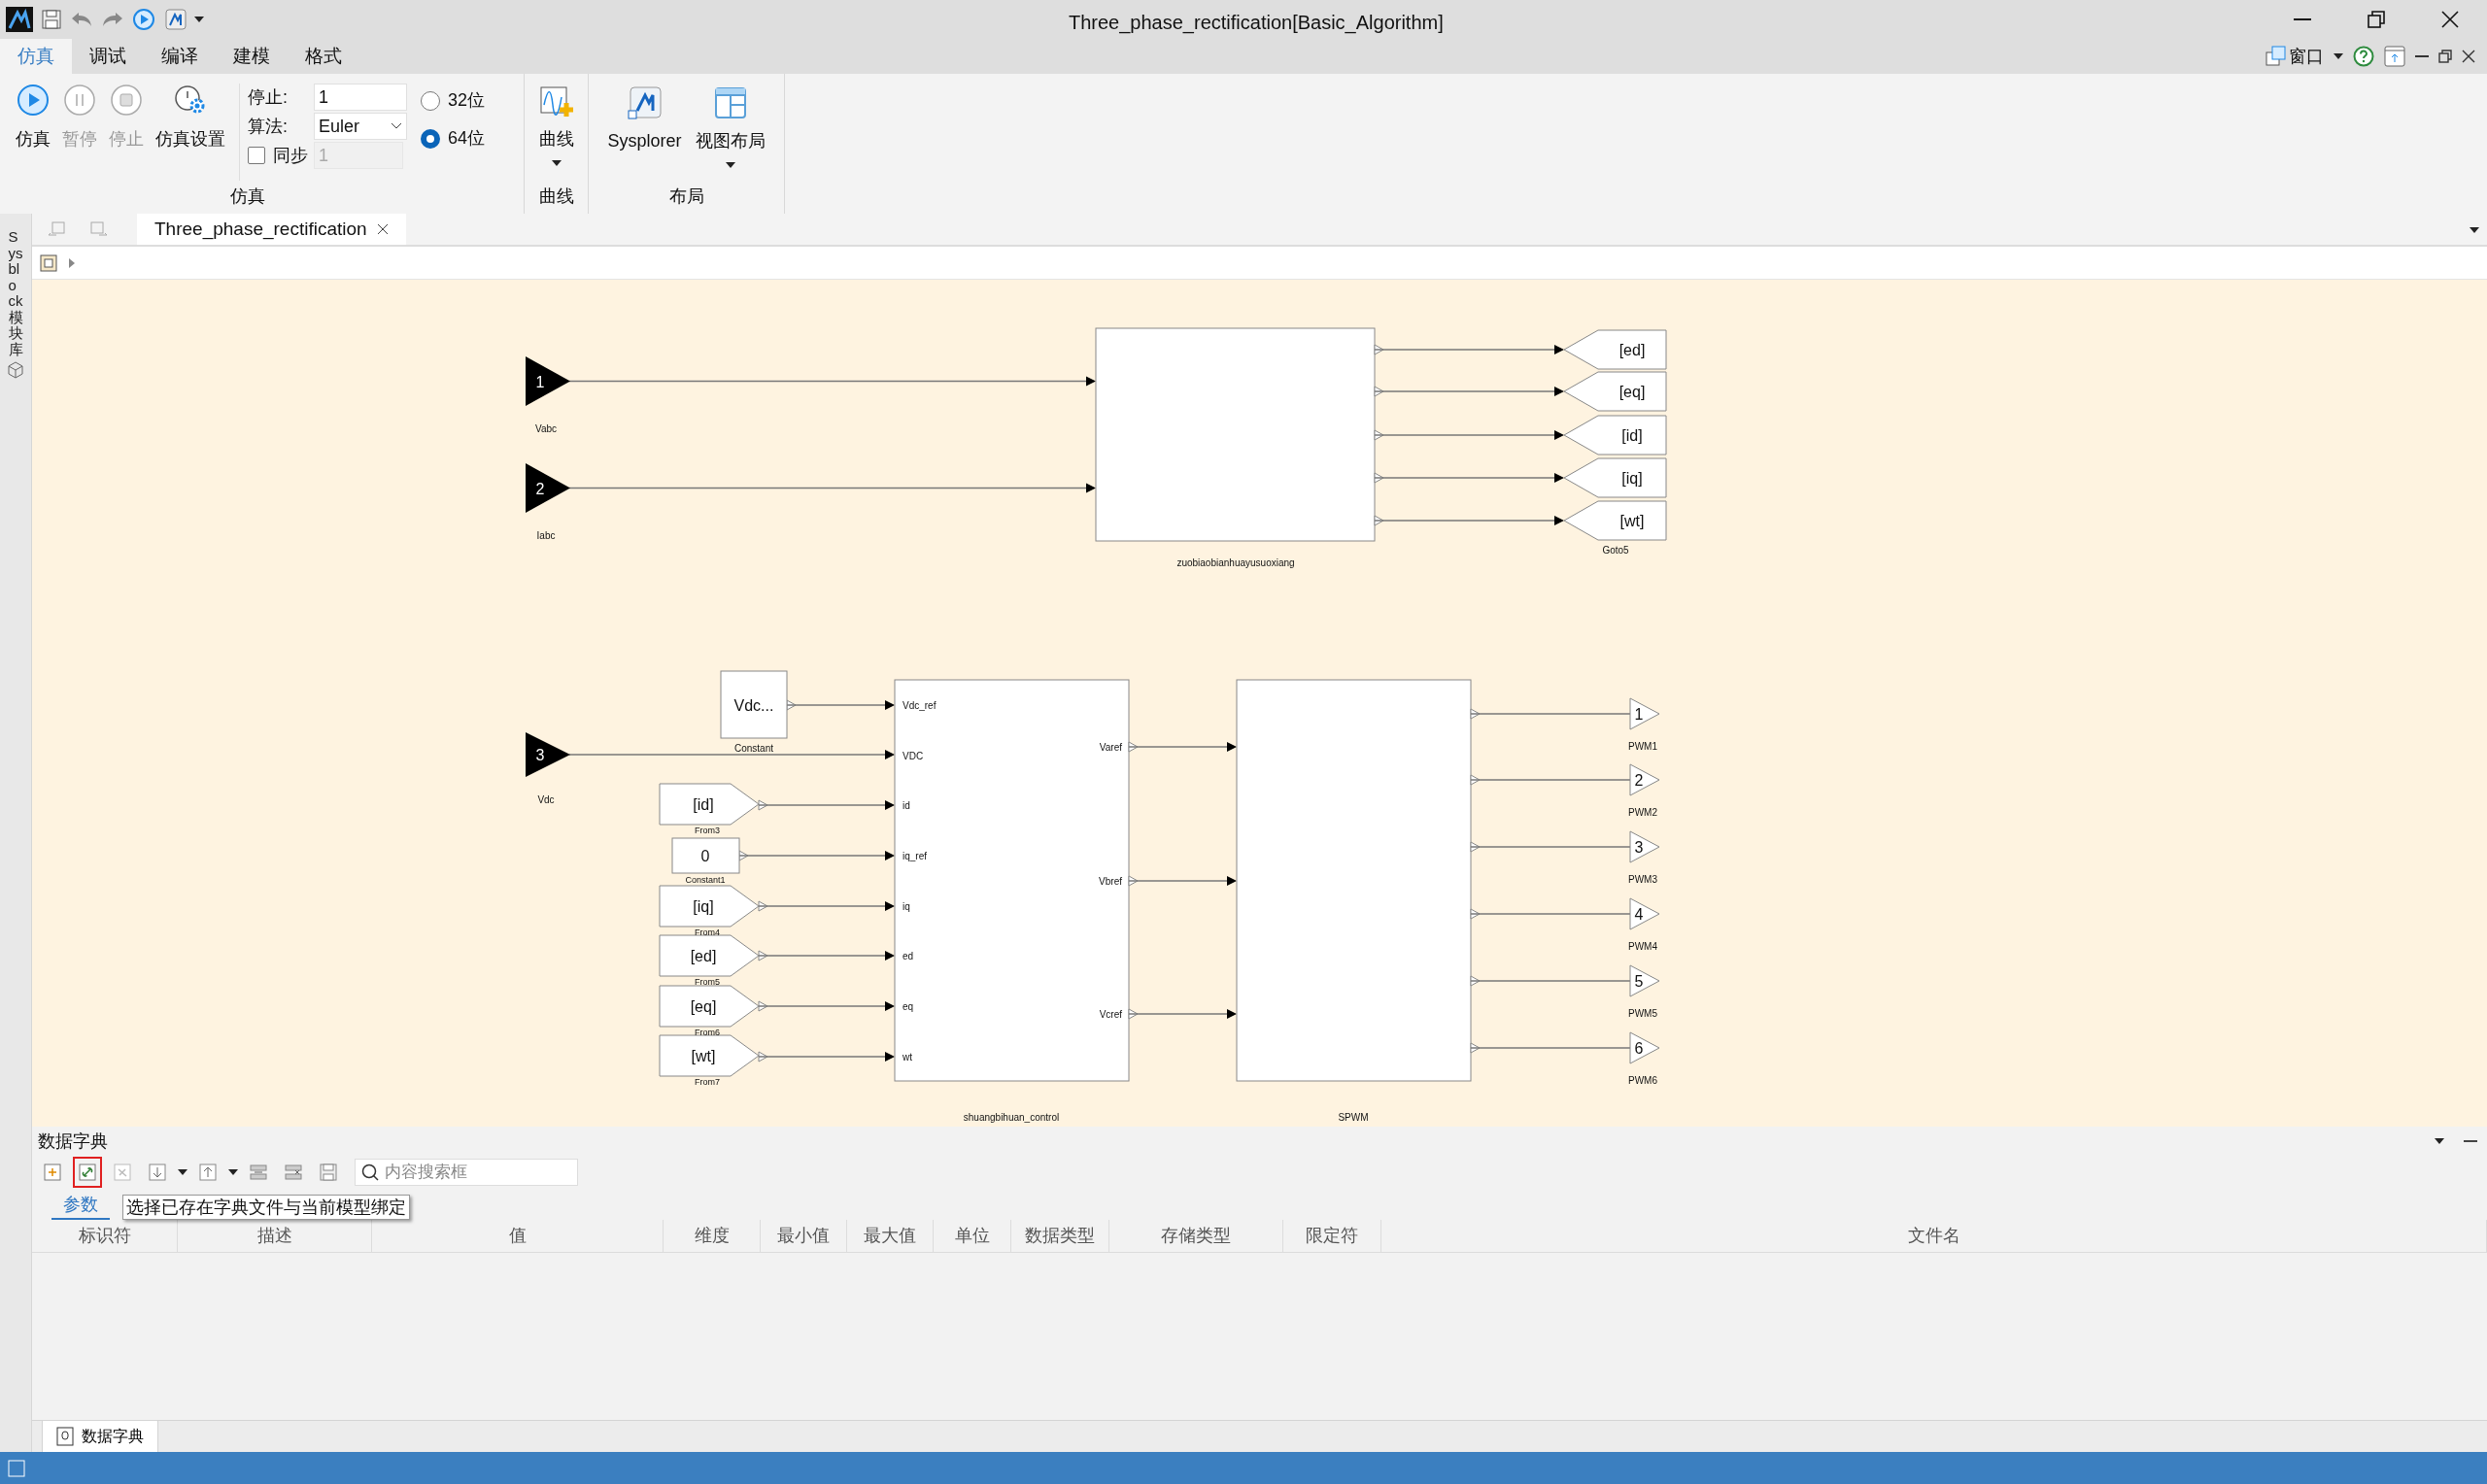  I want to click on column-header: 最小值, so click(804, 1236).